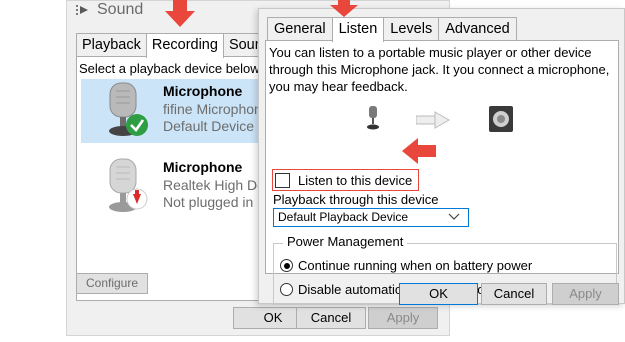 The image size is (625, 342). Describe the element at coordinates (454, 216) in the screenshot. I see `chevron-down-icon` at that location.